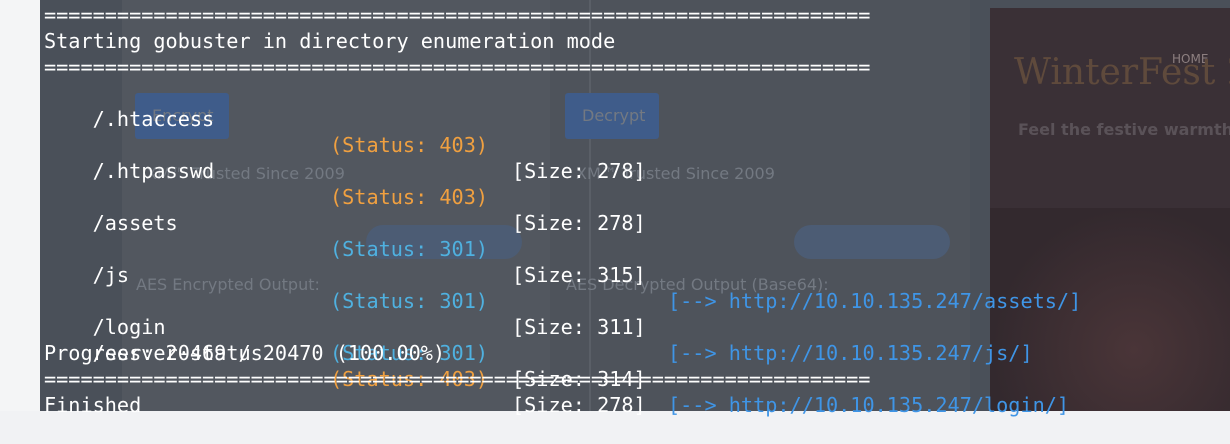 The image size is (1230, 444). Describe the element at coordinates (868, 405) in the screenshot. I see `redirect-link: [--> http://10.10.135.247/login/]` at that location.